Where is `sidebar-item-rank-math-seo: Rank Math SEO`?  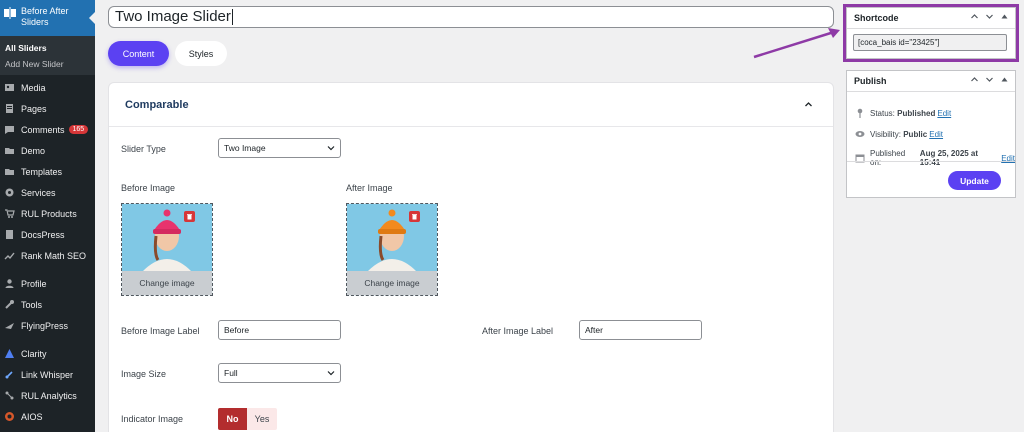
sidebar-item-rank-math-seo: Rank Math SEO is located at coordinates (47, 255).